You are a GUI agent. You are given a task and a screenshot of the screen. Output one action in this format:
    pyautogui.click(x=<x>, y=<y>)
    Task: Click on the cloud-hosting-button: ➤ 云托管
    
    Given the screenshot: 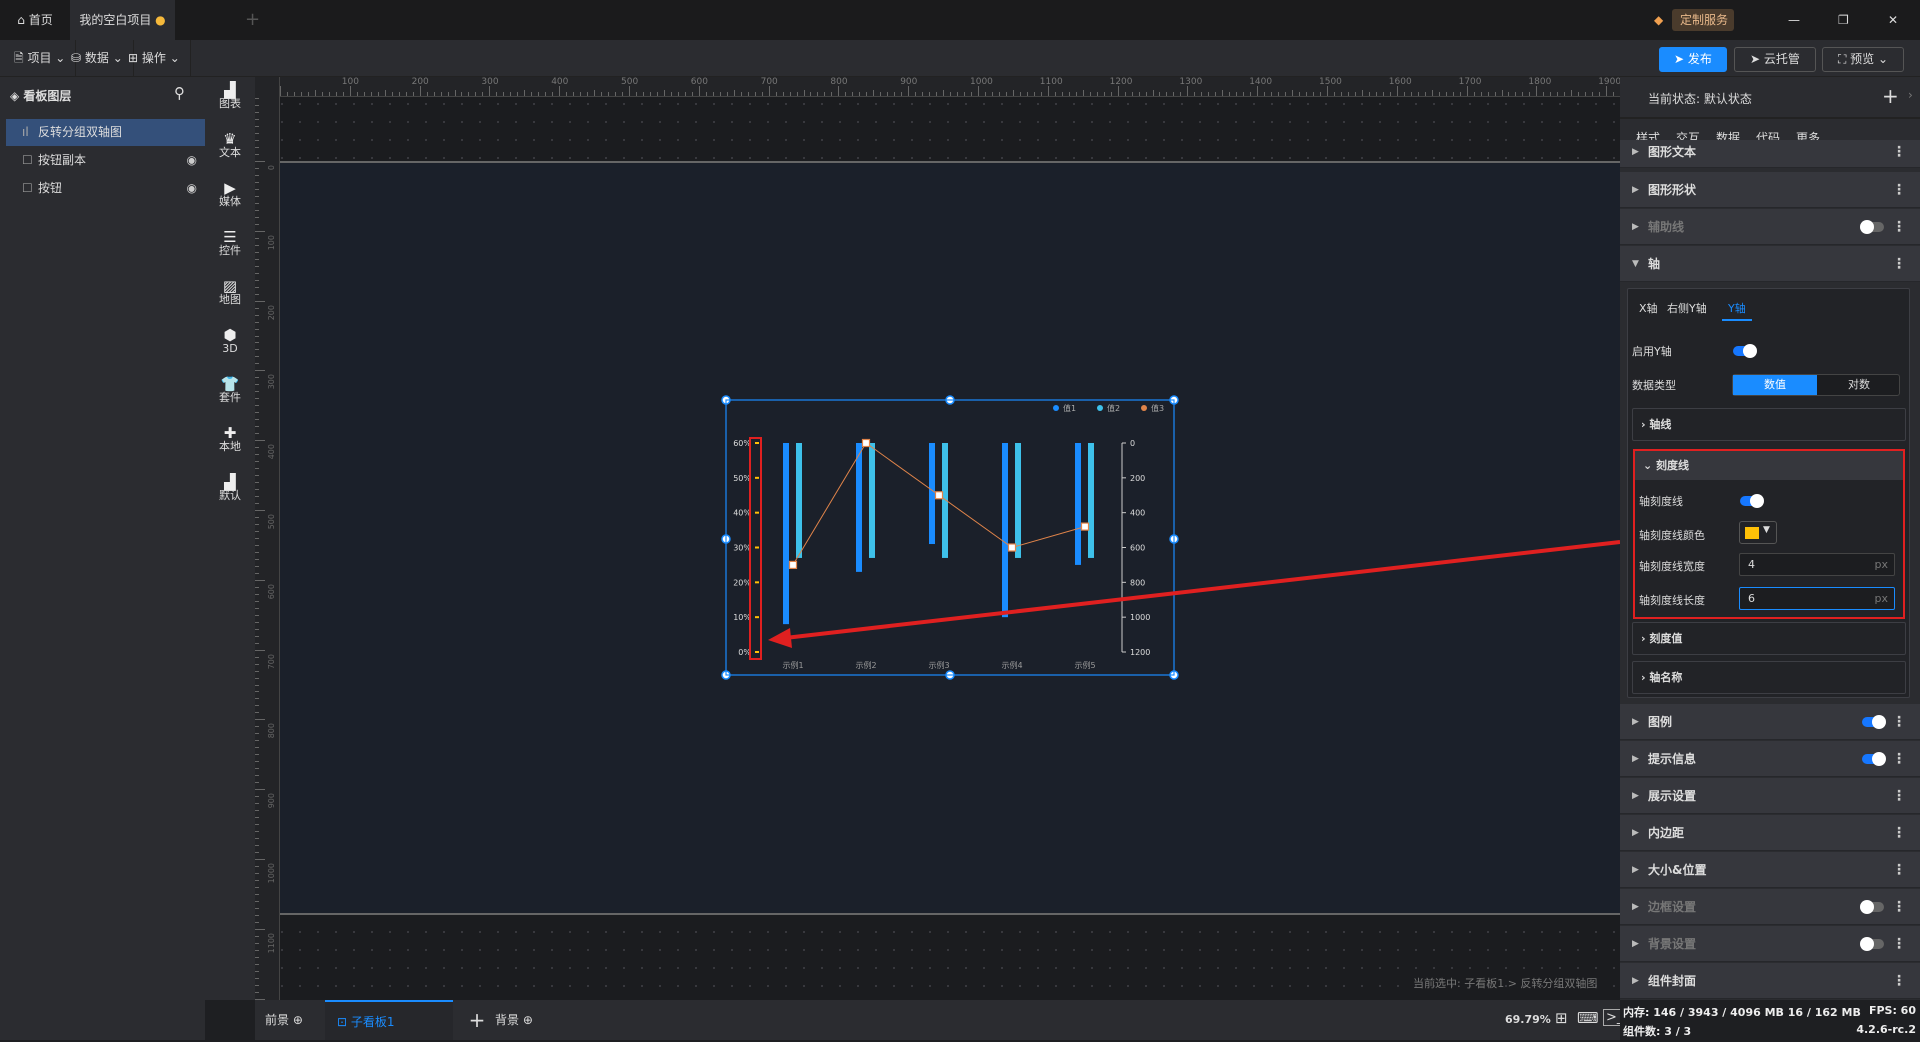 What is the action you would take?
    pyautogui.click(x=1775, y=59)
    